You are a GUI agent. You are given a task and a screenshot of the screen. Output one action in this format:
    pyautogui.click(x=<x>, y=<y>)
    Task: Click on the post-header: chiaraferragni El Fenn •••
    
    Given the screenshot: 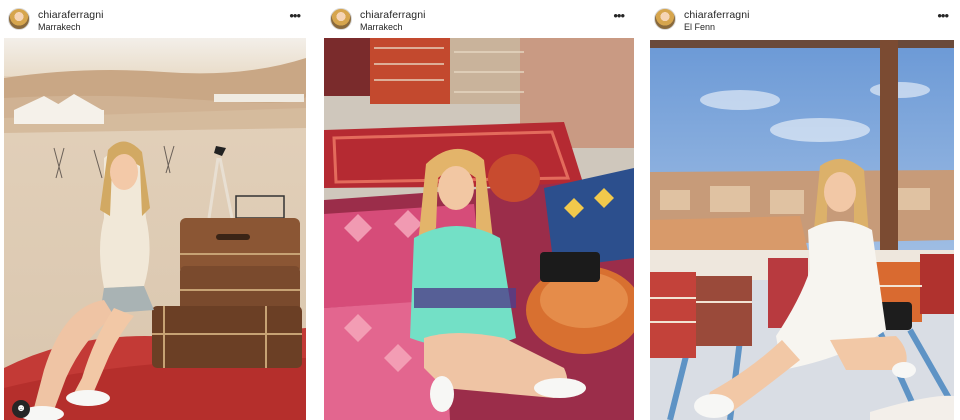 What is the action you would take?
    pyautogui.click(x=803, y=19)
    